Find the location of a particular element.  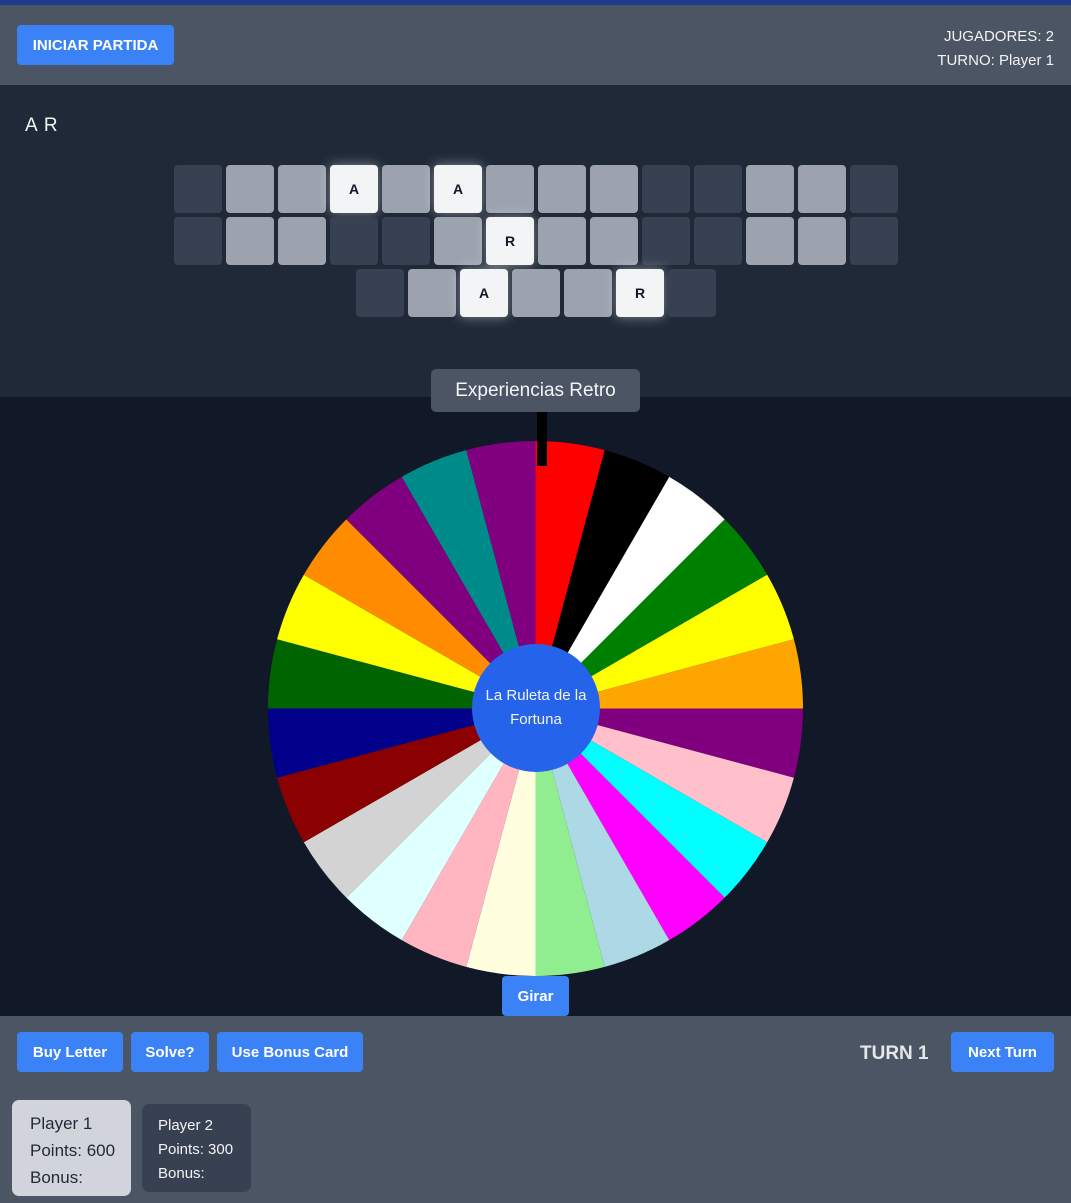

player-card-1: Player 1 Points: 600 Bonus: is located at coordinates (71, 1148).